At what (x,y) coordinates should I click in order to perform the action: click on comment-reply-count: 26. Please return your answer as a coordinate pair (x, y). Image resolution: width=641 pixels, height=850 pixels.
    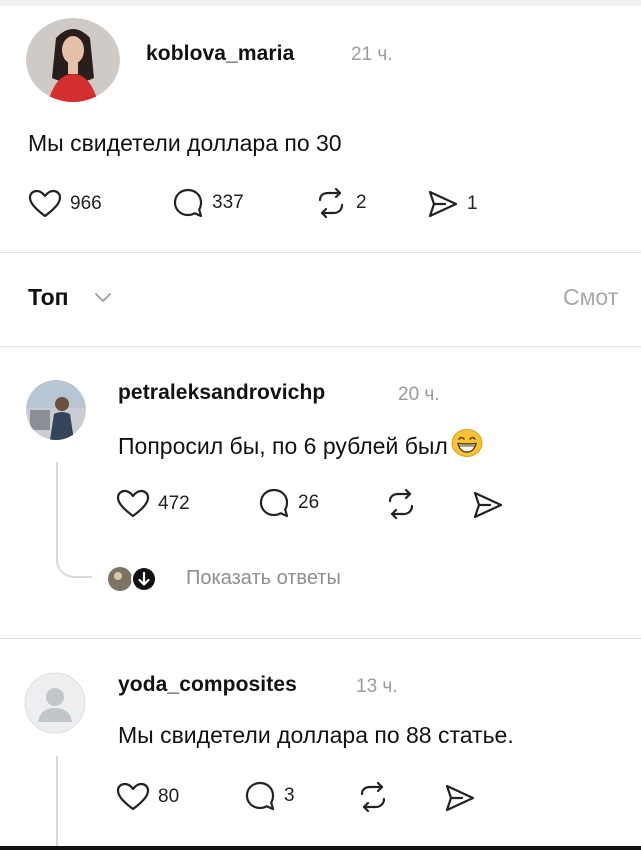
    Looking at the image, I should click on (309, 502).